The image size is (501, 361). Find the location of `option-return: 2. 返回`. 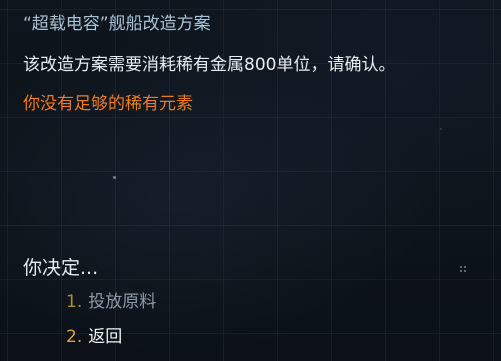

option-return: 2. 返回 is located at coordinates (94, 334).